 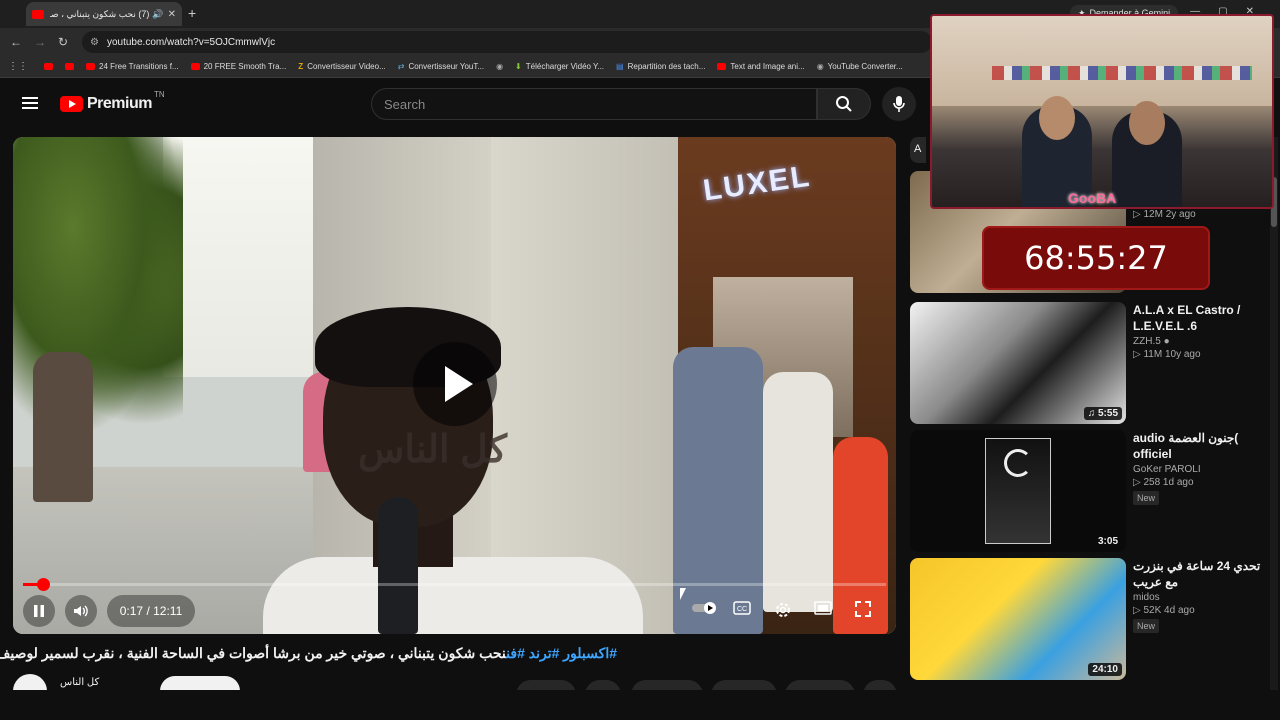 What do you see at coordinates (1198, 574) in the screenshot?
I see `video-title: تحدي 24 ساعة في بنزرت مع عريب` at bounding box center [1198, 574].